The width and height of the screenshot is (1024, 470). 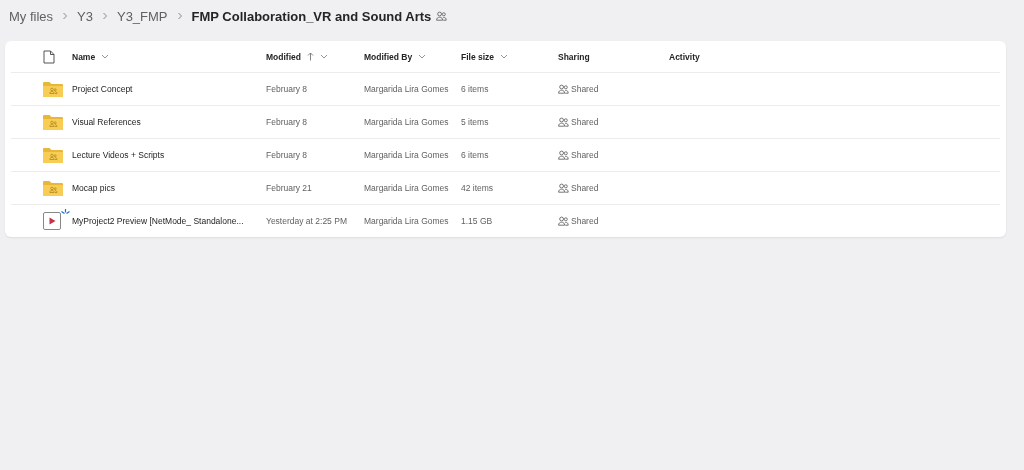 I want to click on breadcrumb-link: Y3, so click(x=85, y=16).